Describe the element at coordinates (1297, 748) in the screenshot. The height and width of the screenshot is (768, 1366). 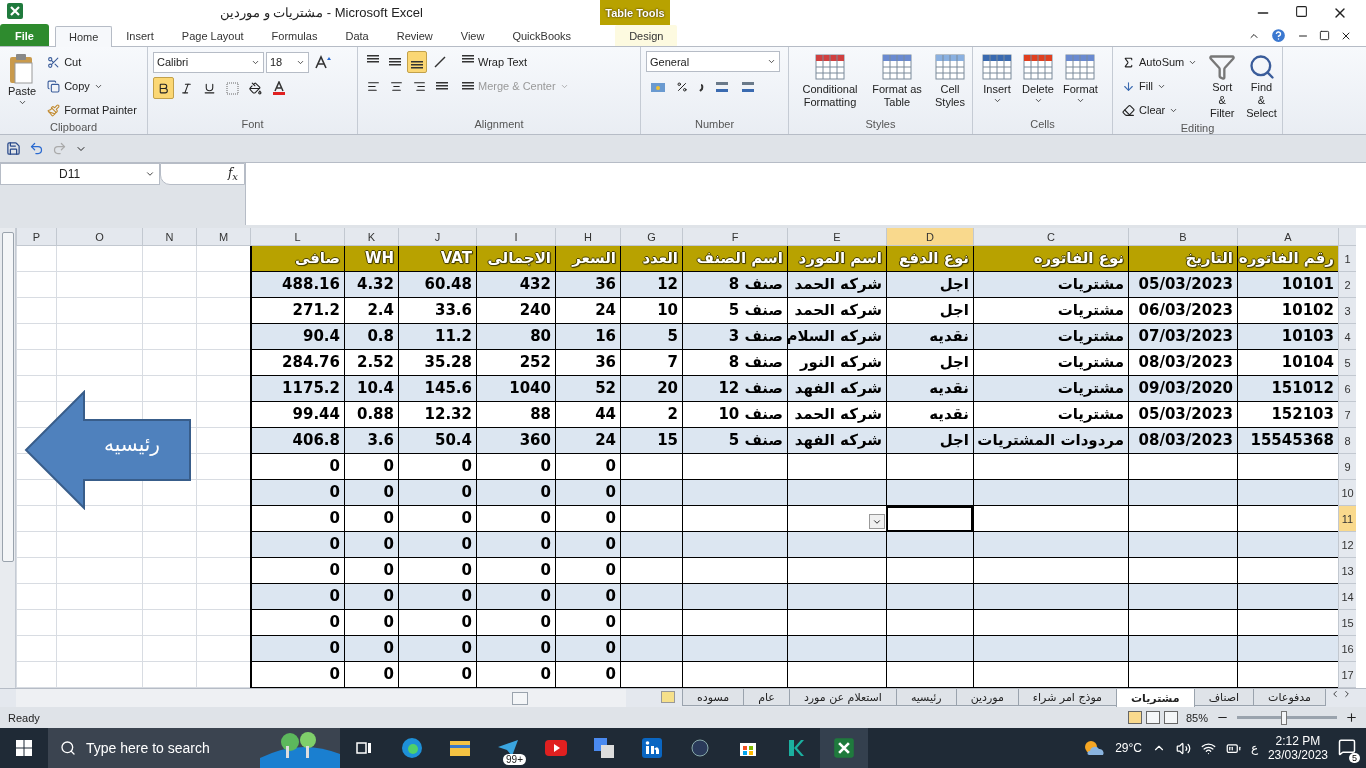
I see `clock: 2:12 PM 23/03/2023` at that location.